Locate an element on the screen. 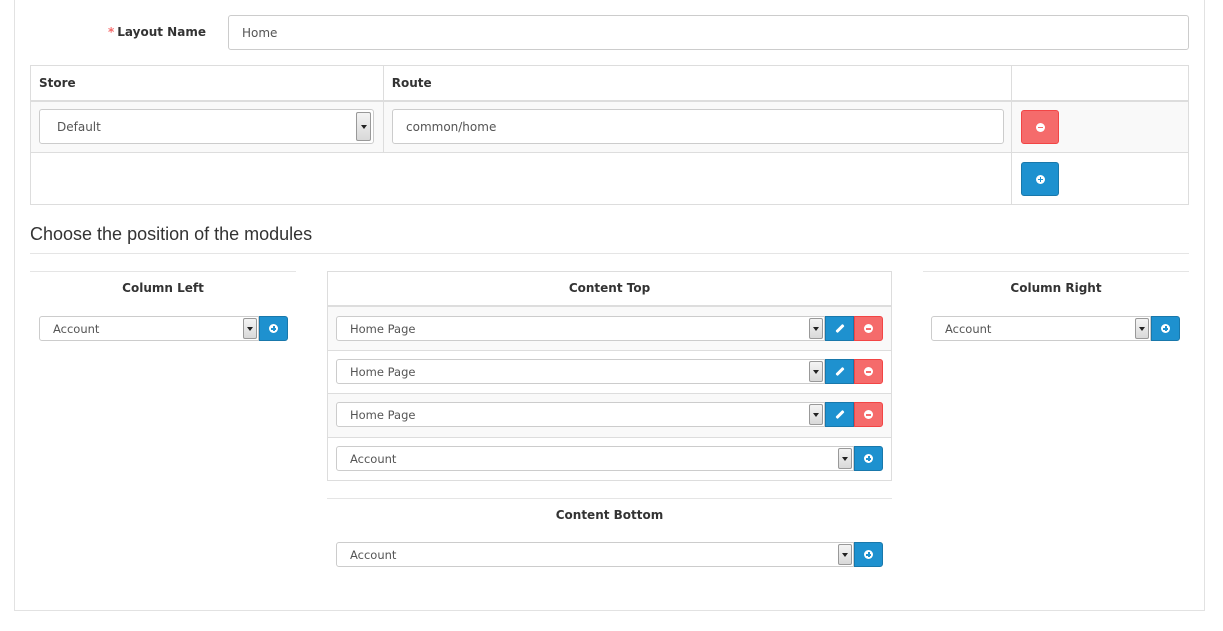 The height and width of the screenshot is (631, 1223). route-input: common/home is located at coordinates (698, 126).